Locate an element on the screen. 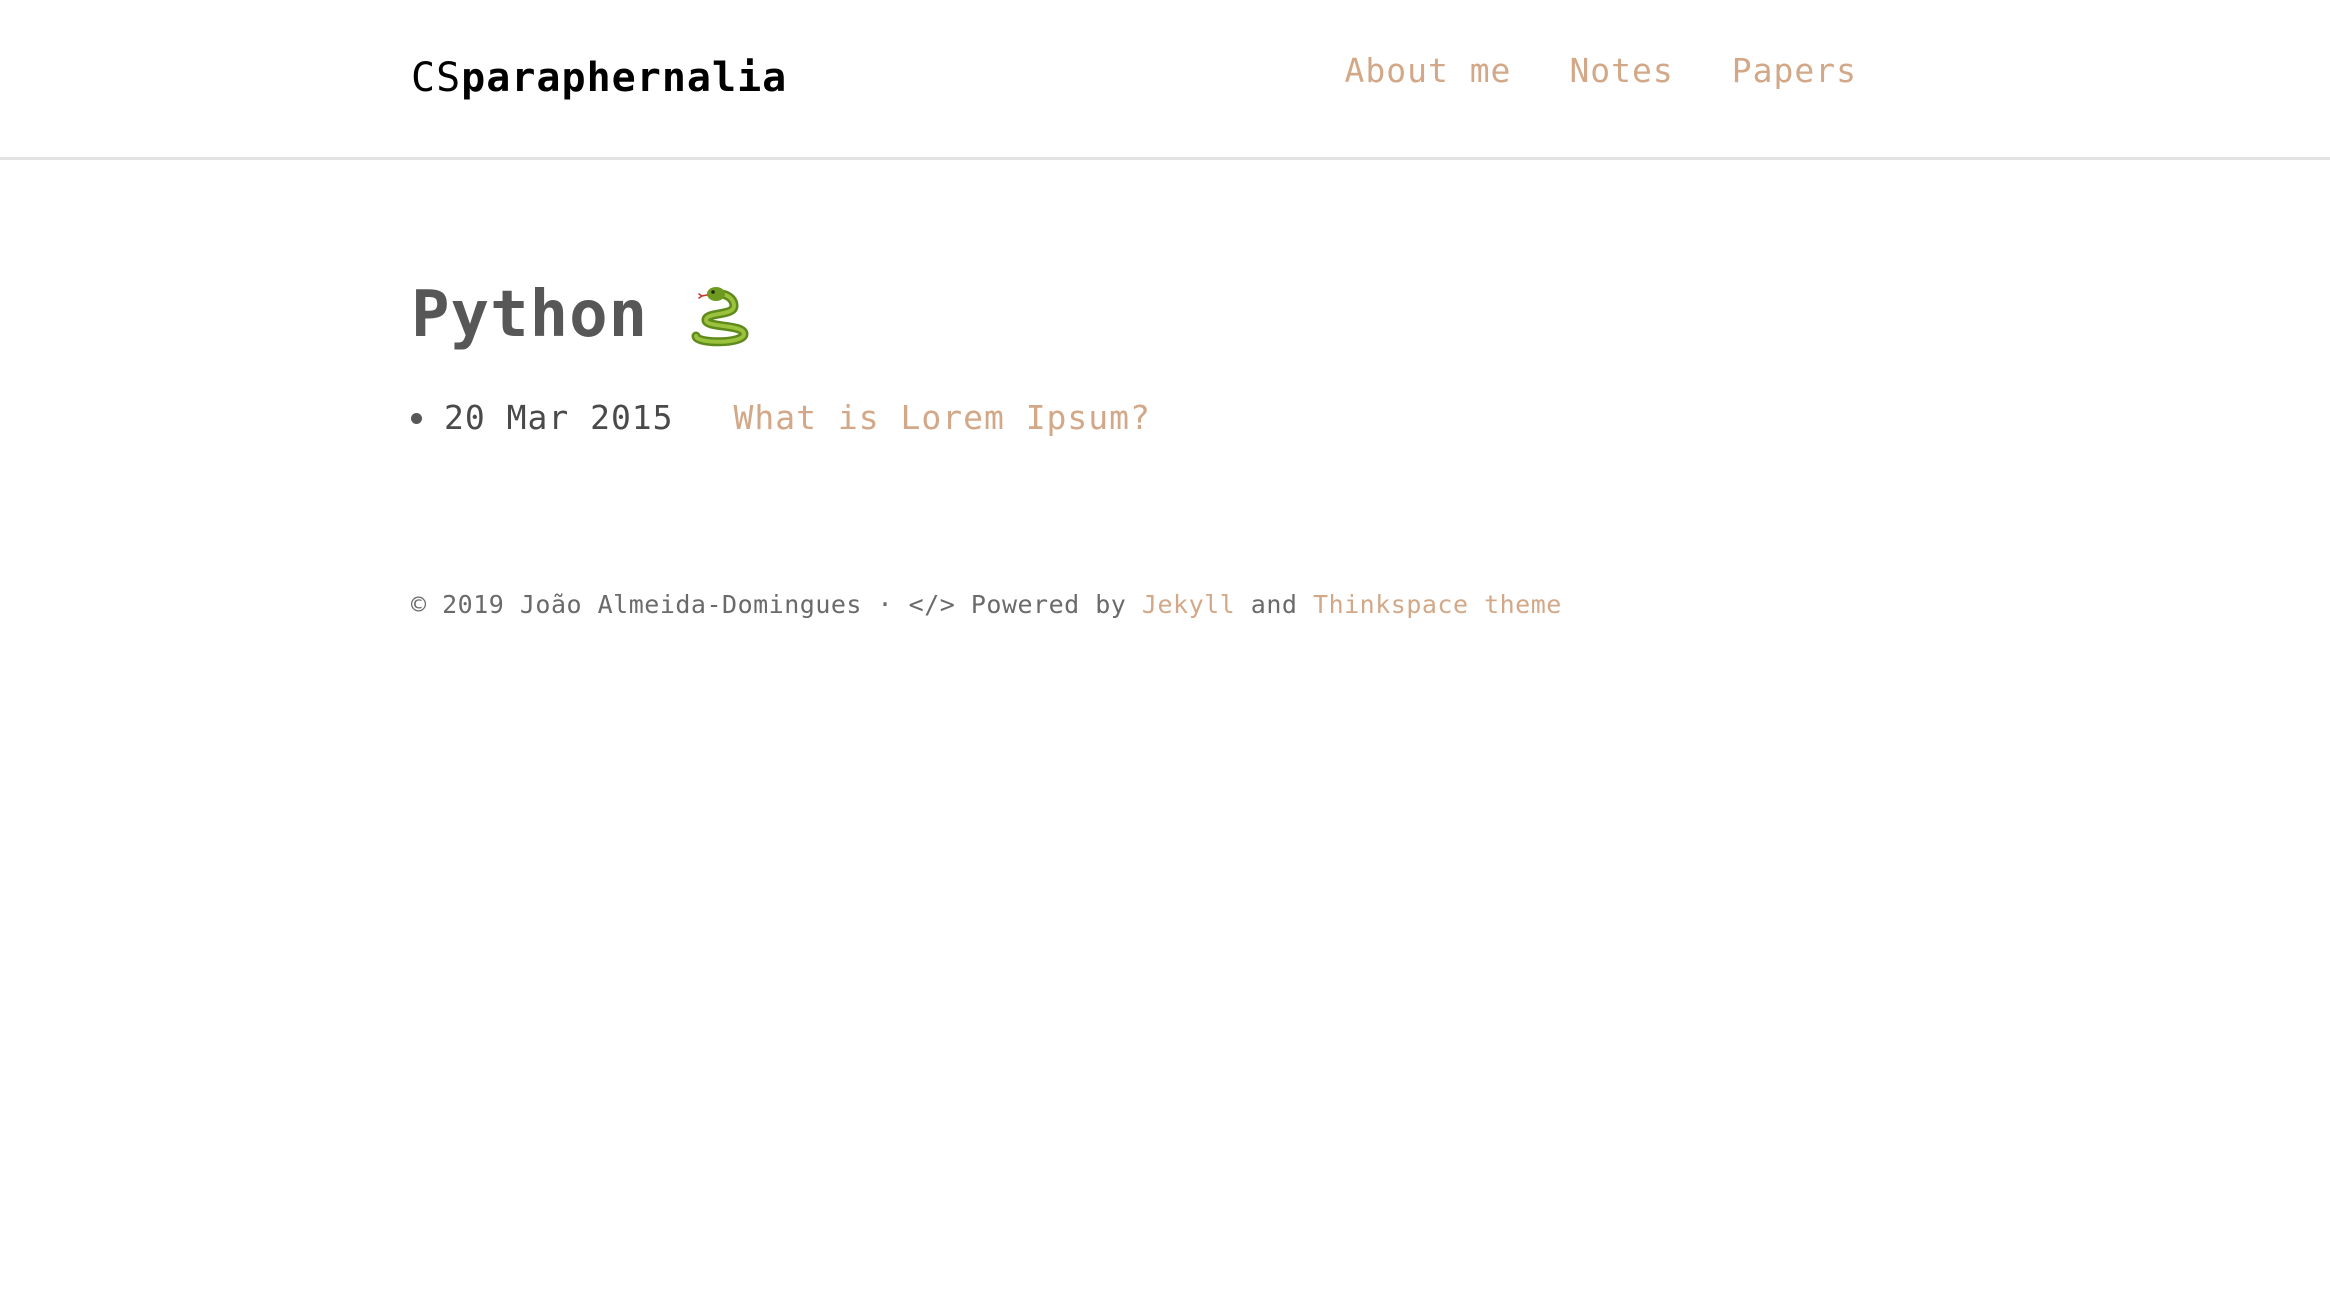  page-title-text: Python is located at coordinates (530, 315).